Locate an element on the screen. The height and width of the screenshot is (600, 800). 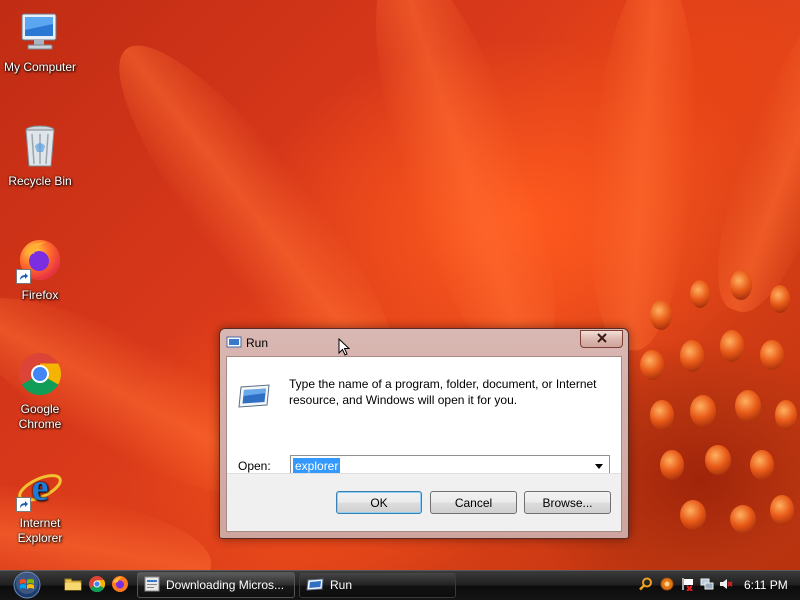
desktop-icon-label: Firefox is located at coordinates (40, 295).